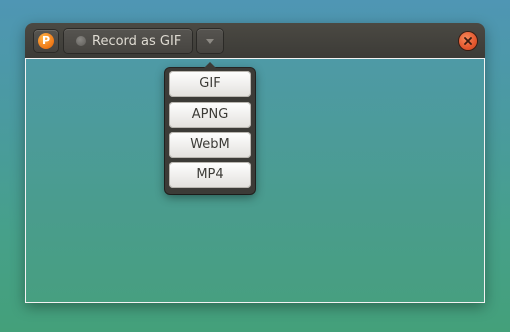  What do you see at coordinates (137, 41) in the screenshot?
I see `record-button-label: Record as GIF` at bounding box center [137, 41].